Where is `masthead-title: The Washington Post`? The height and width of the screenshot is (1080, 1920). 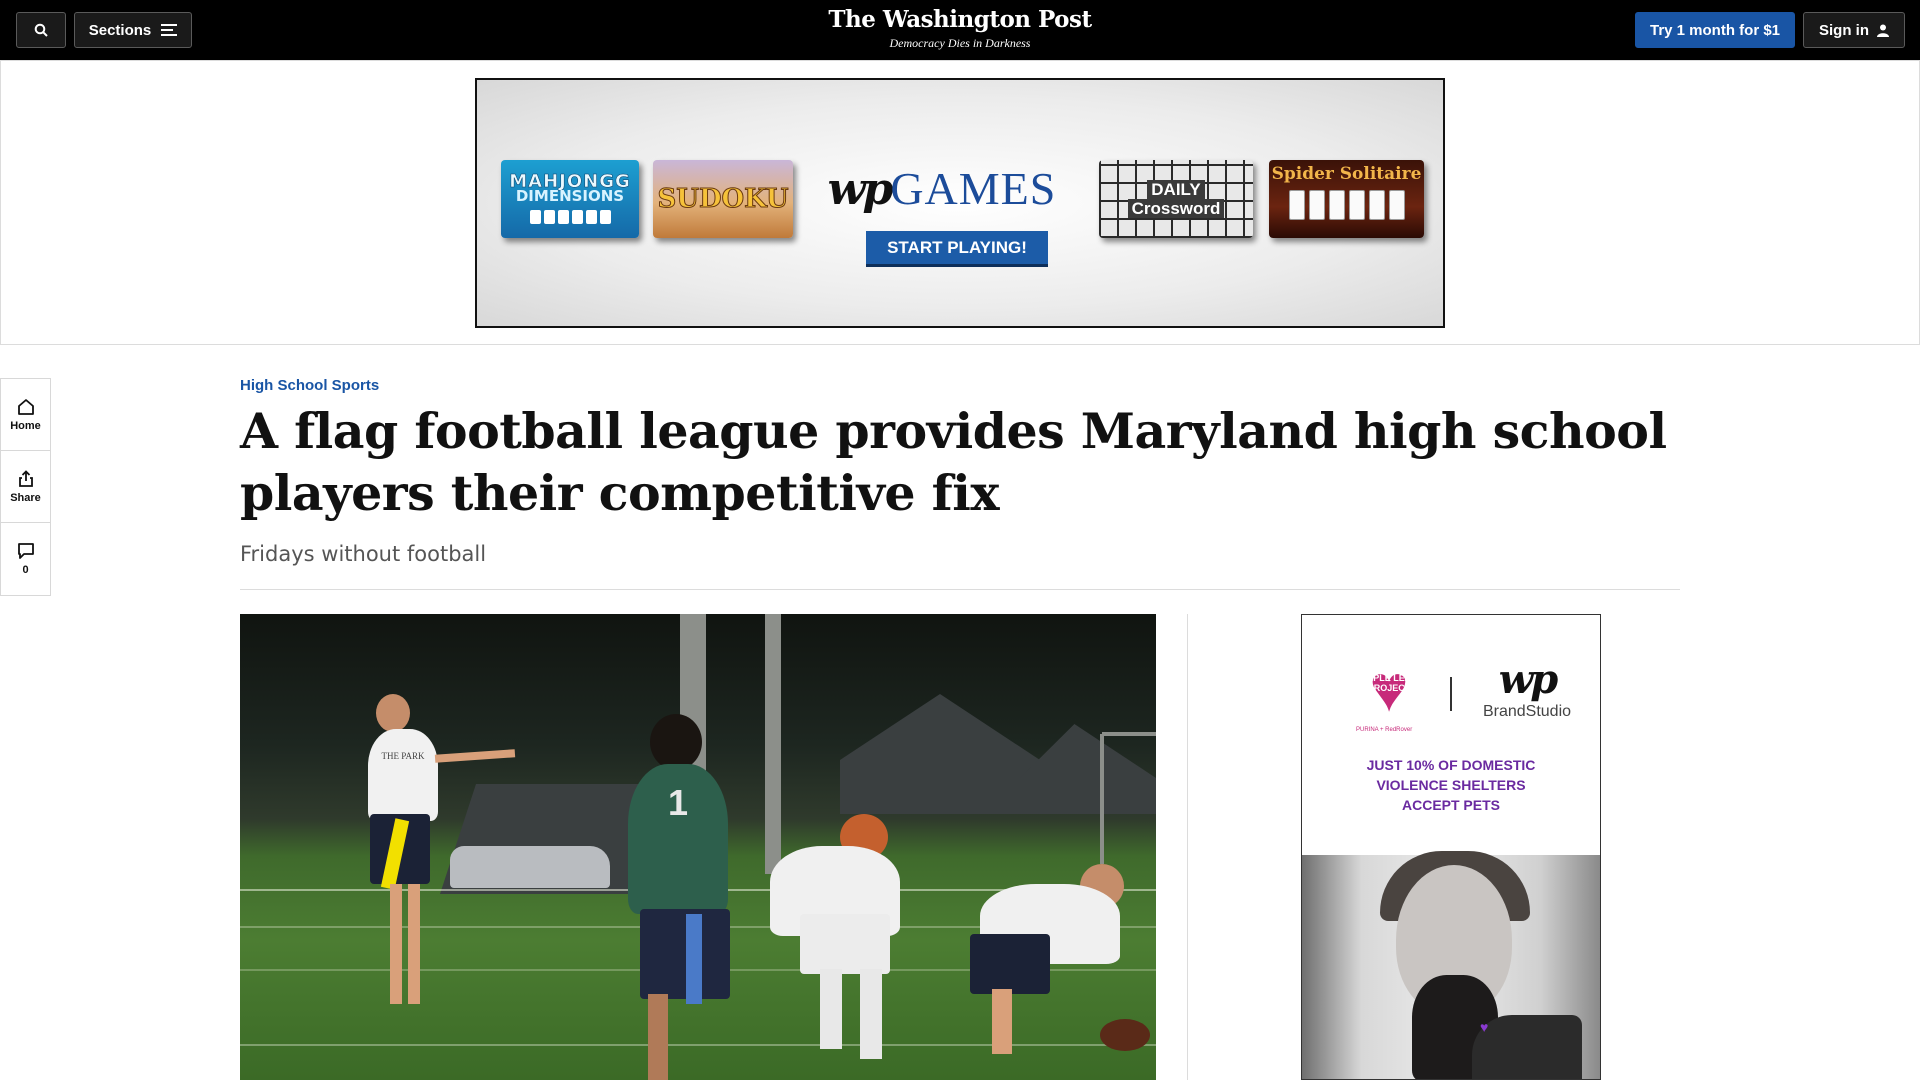 masthead-title: The Washington Post is located at coordinates (960, 19).